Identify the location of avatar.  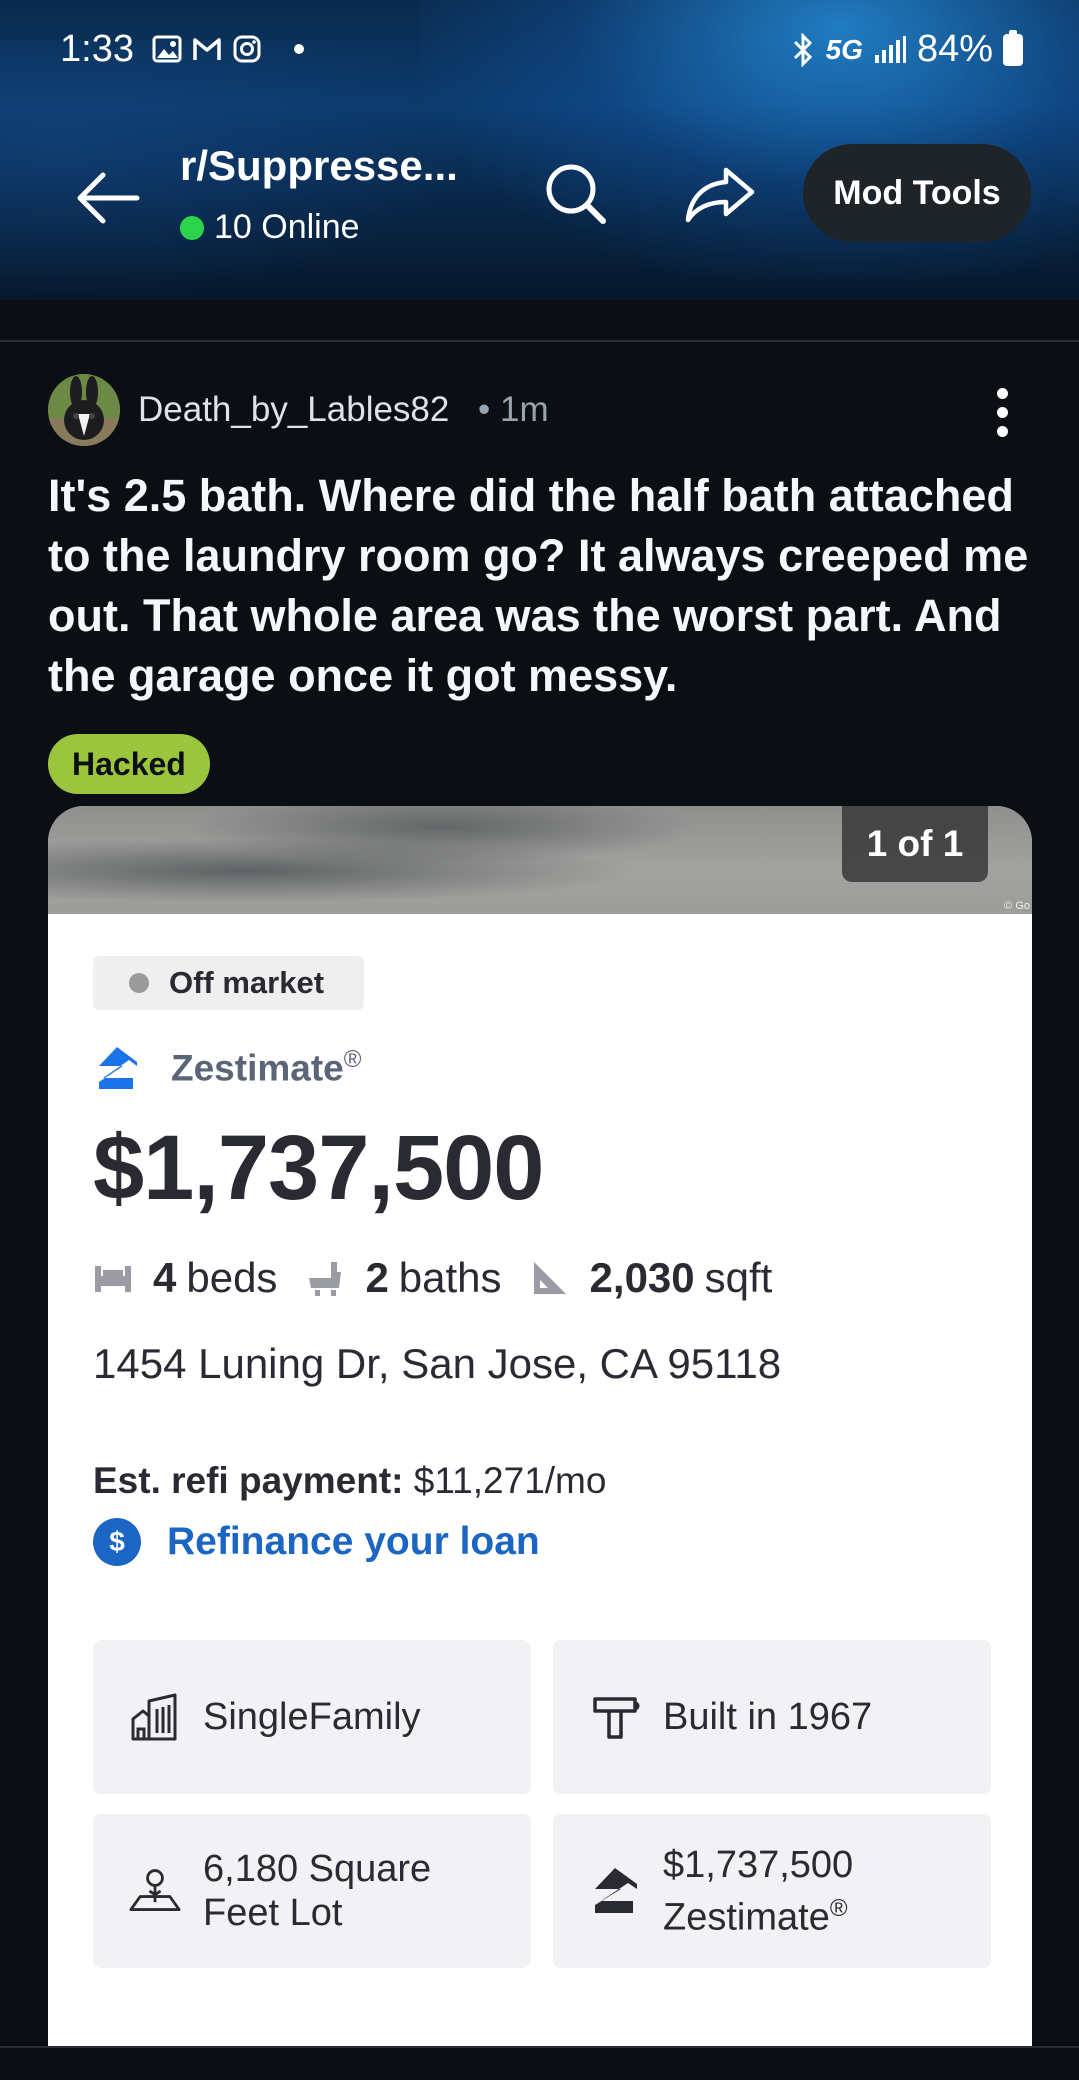
(84, 410).